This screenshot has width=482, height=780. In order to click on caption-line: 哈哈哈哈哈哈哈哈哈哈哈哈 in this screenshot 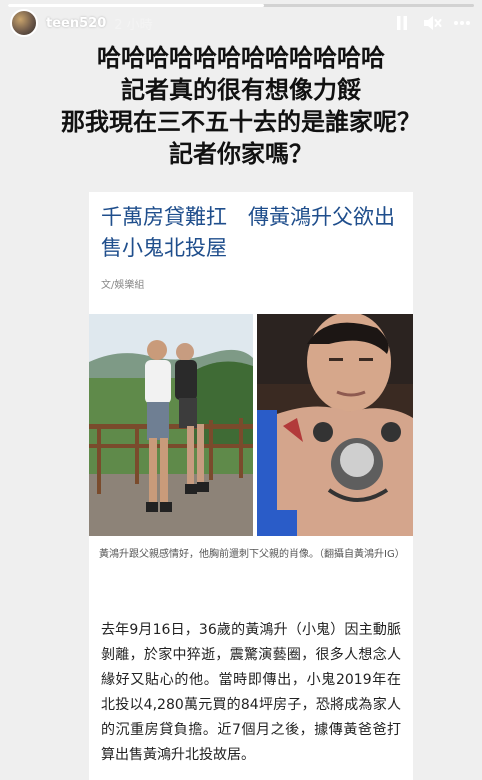, I will do `click(241, 58)`.